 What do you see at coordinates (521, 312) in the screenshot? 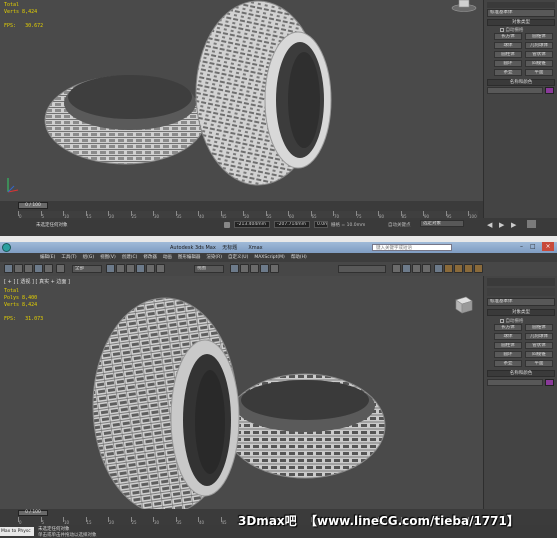
I see `bottom-section-object-type: 对象类型` at bounding box center [521, 312].